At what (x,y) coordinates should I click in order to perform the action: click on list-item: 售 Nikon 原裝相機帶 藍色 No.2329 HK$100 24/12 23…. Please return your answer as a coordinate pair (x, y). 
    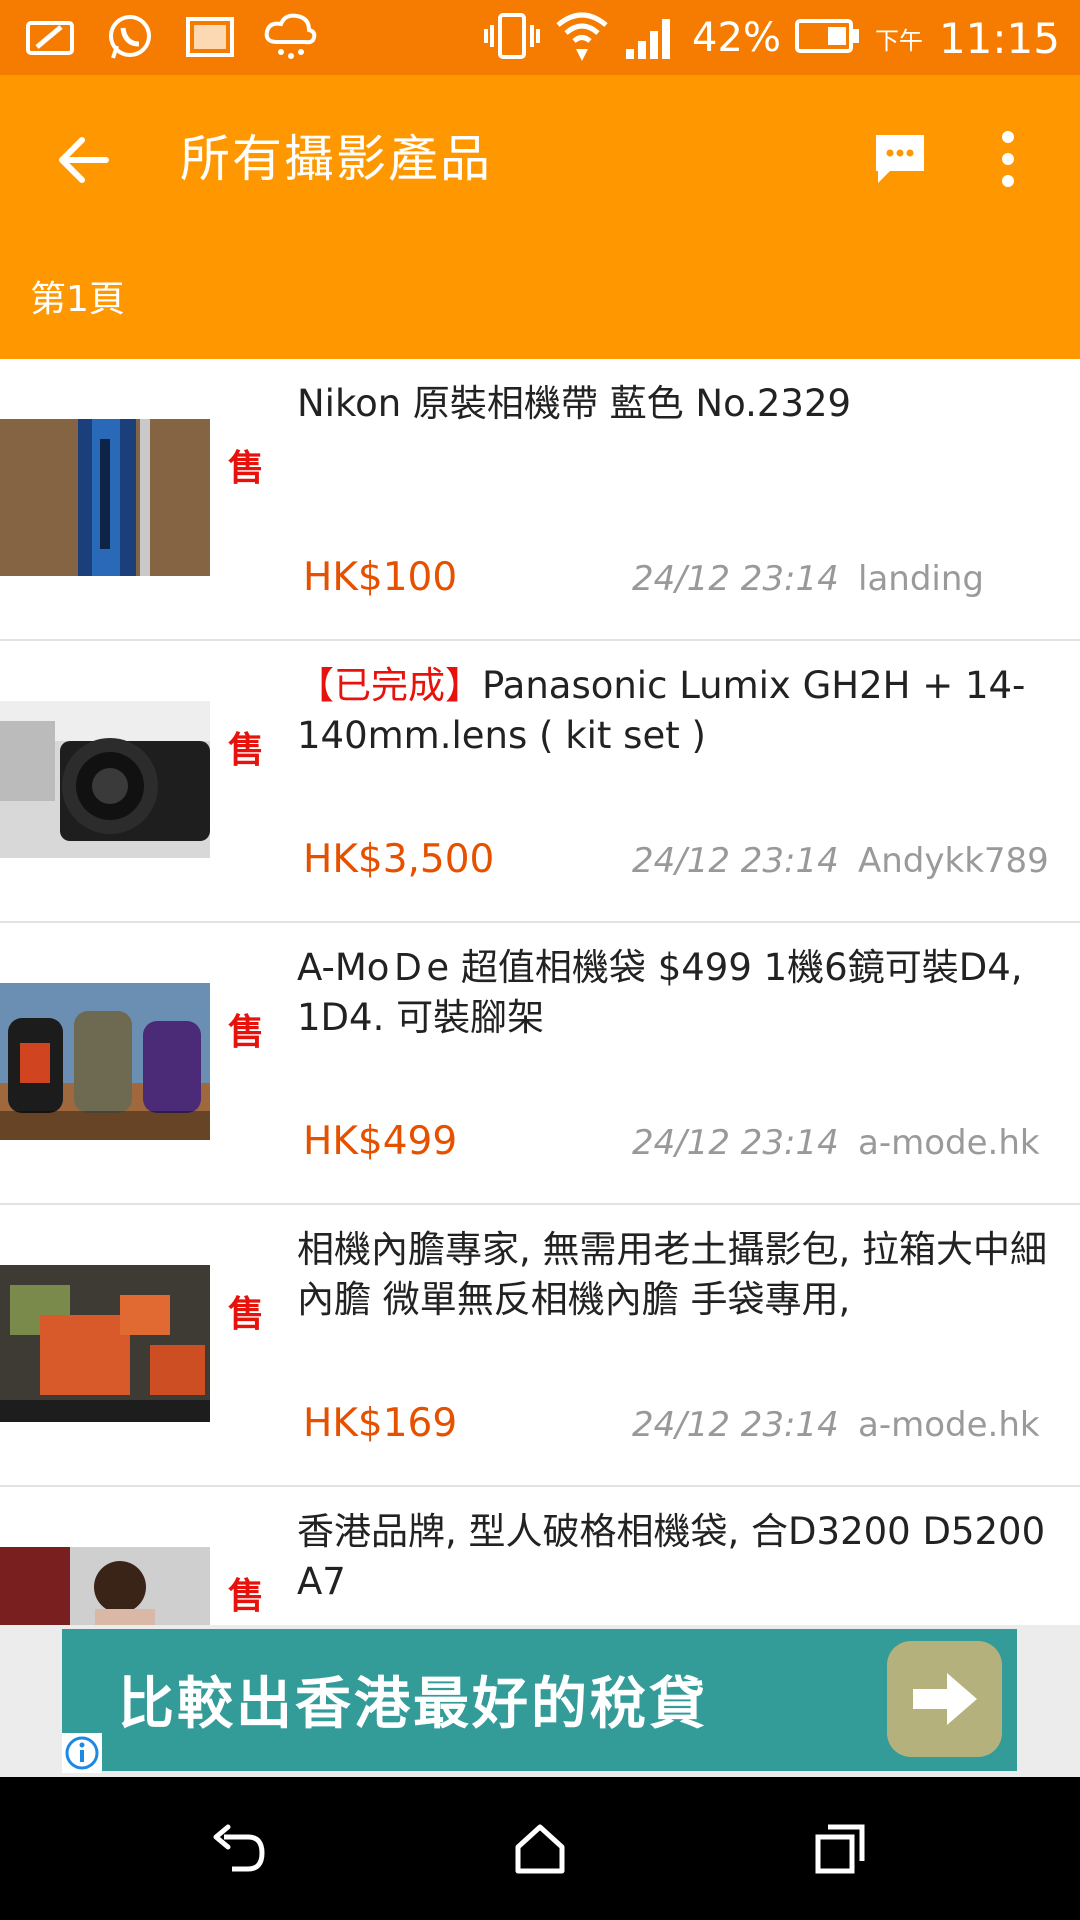
    Looking at the image, I should click on (540, 500).